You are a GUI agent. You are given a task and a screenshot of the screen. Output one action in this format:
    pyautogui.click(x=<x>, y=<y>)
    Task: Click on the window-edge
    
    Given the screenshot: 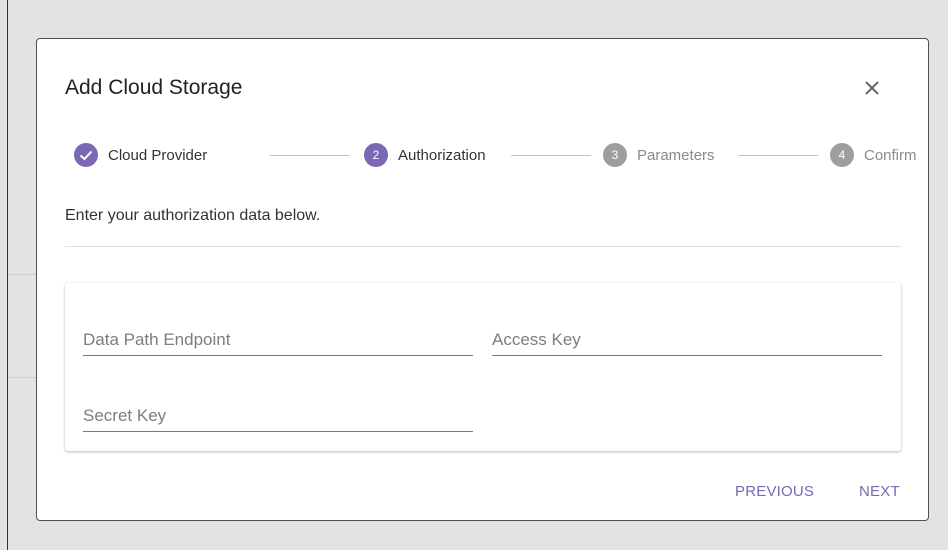 What is the action you would take?
    pyautogui.click(x=7, y=275)
    